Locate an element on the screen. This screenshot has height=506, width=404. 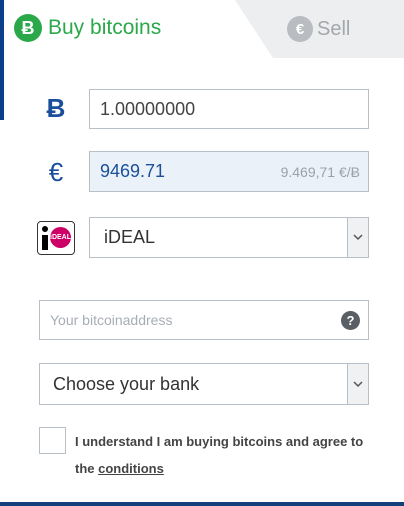
bitcoin-address-field: ? is located at coordinates (204, 320).